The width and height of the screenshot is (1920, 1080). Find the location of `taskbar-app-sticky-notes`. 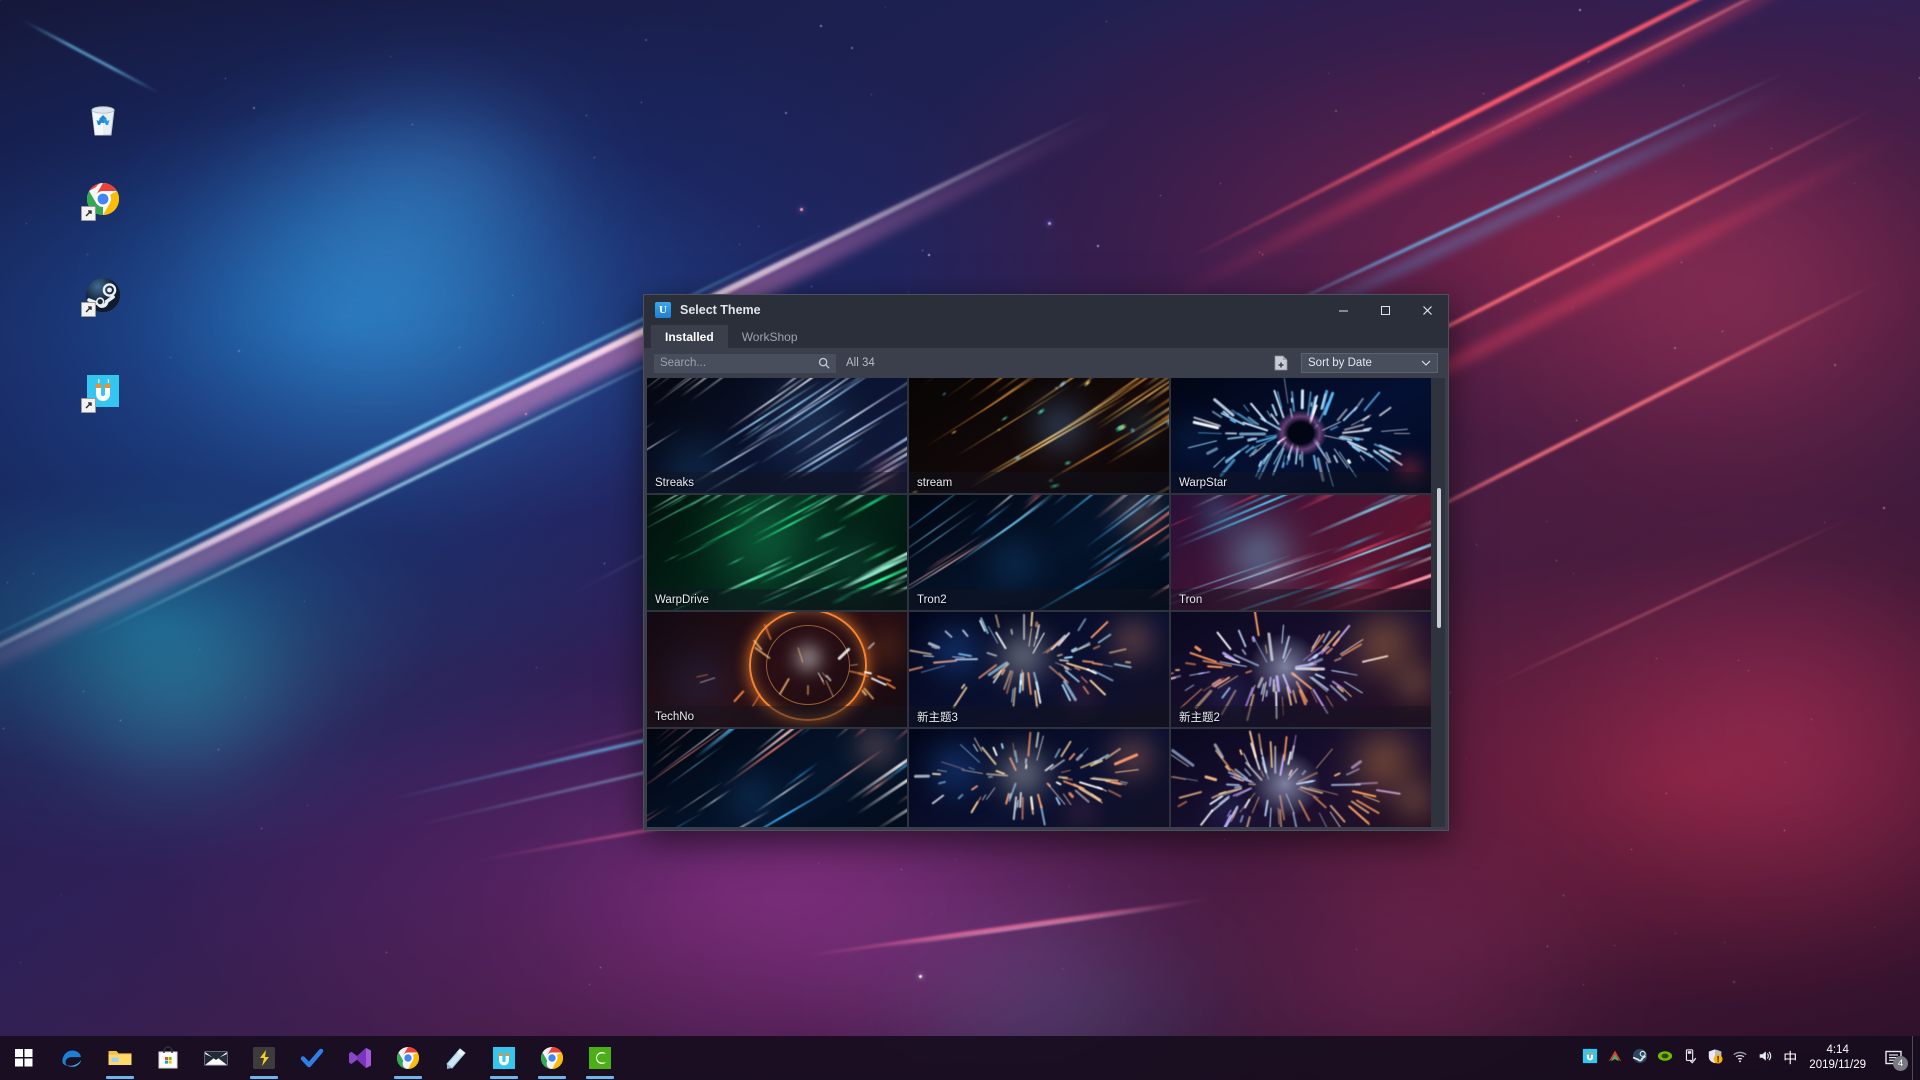

taskbar-app-sticky-notes is located at coordinates (456, 1058).